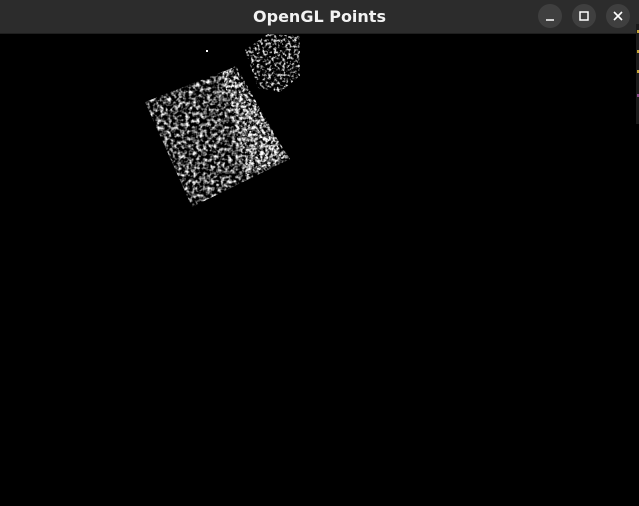 The width and height of the screenshot is (639, 506). I want to click on minimize-icon, so click(550, 20).